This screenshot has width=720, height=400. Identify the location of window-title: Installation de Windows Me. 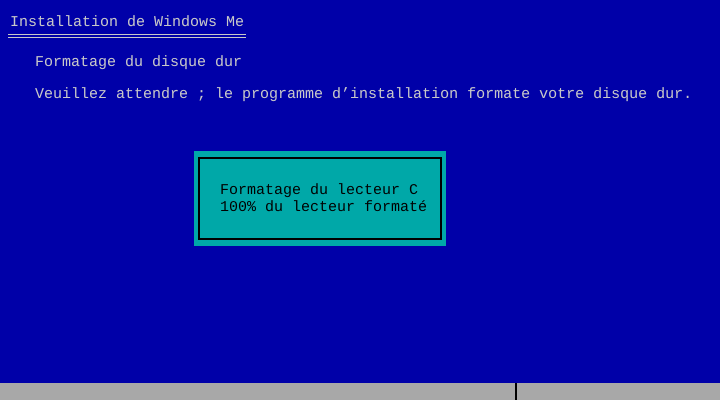
(127, 26).